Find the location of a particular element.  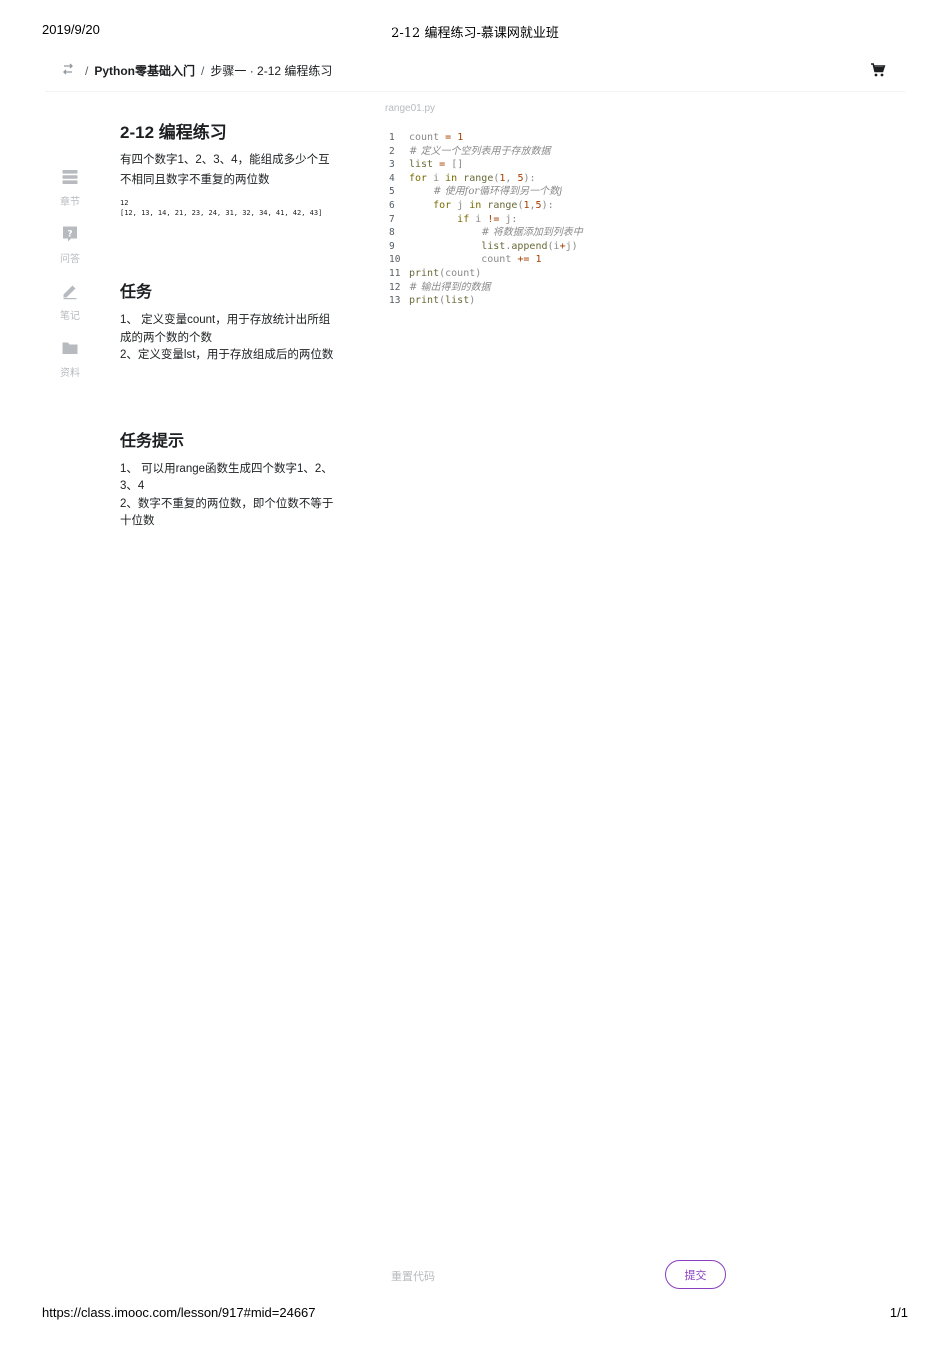

expected-output-line: 12 is located at coordinates (124, 203).